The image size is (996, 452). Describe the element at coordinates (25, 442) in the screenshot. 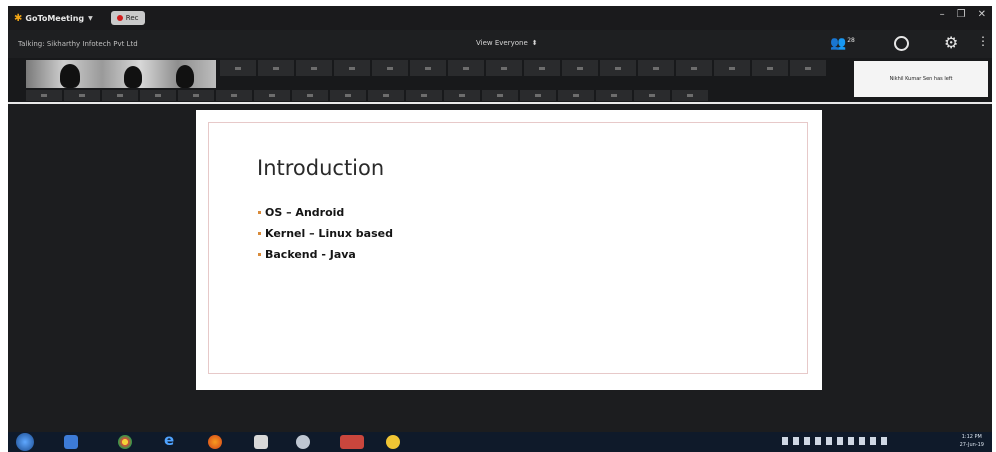

I see `start-button` at that location.